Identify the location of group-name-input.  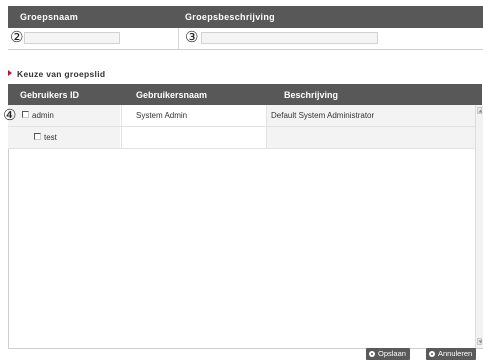
(72, 38).